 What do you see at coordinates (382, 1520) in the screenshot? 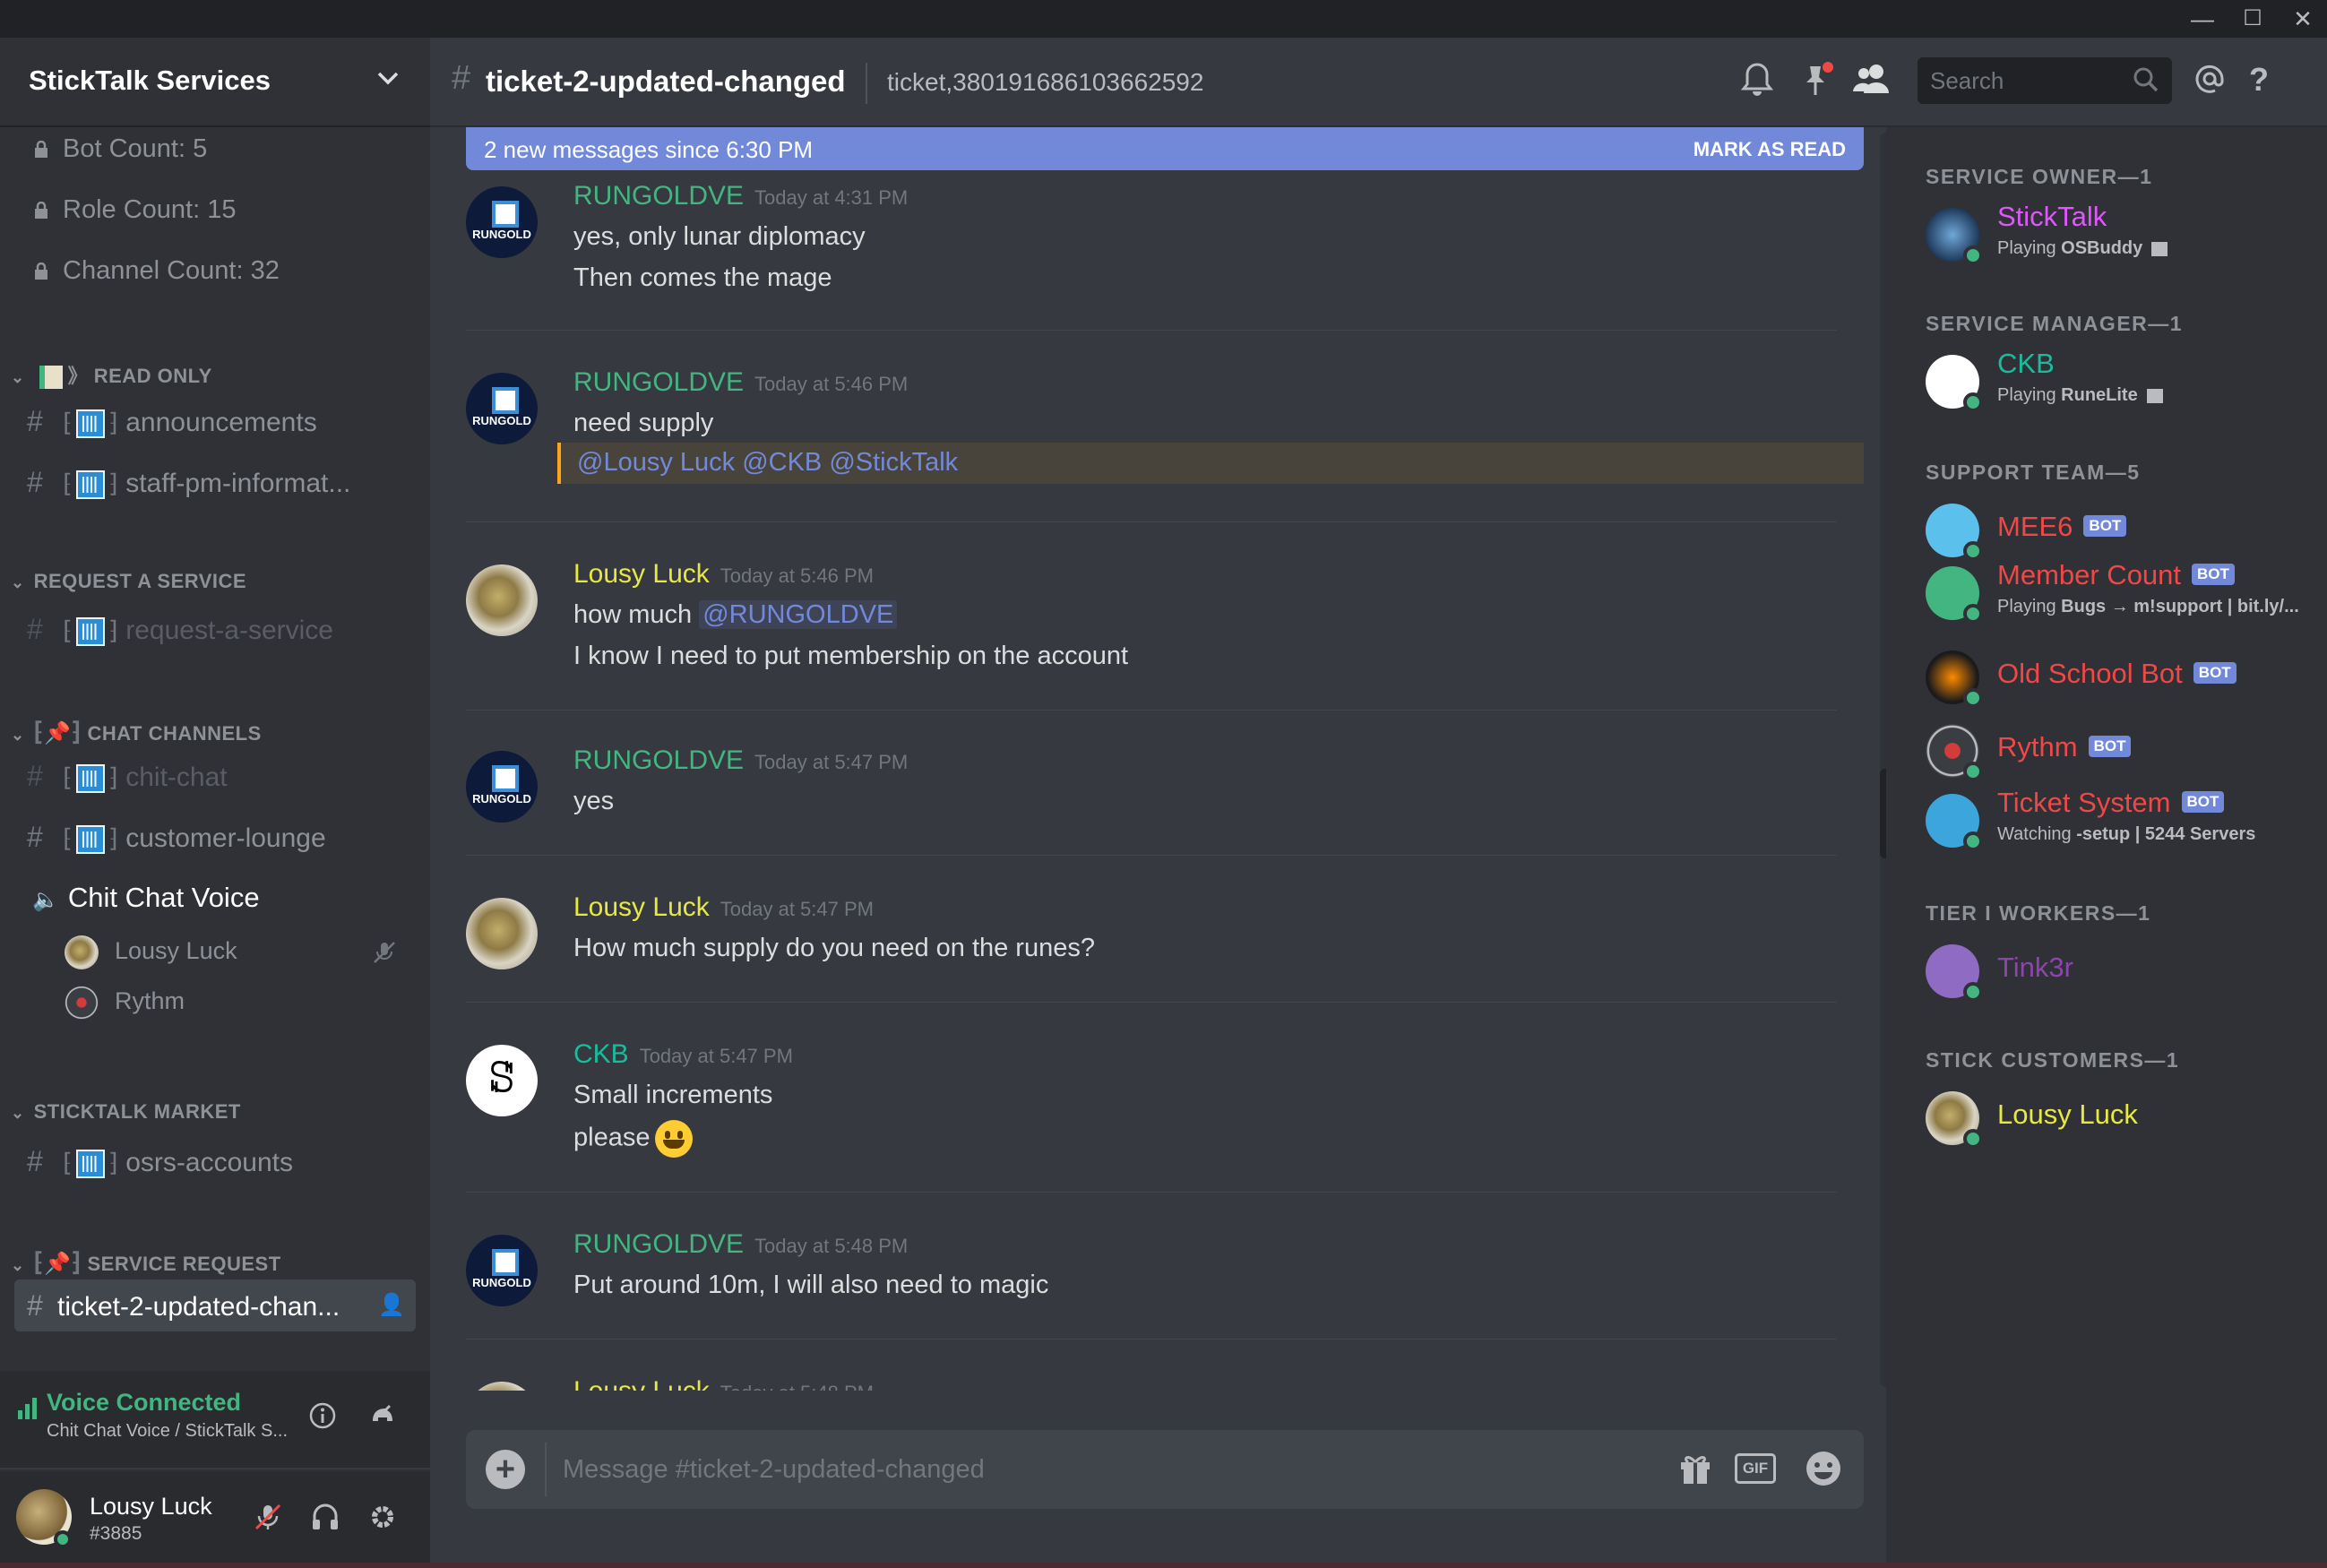
I see `gear-icon` at bounding box center [382, 1520].